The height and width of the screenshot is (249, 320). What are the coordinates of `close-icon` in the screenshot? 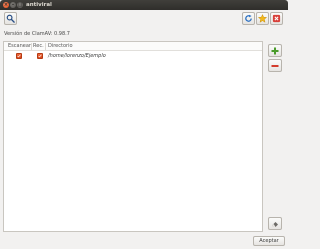 It's located at (276, 18).